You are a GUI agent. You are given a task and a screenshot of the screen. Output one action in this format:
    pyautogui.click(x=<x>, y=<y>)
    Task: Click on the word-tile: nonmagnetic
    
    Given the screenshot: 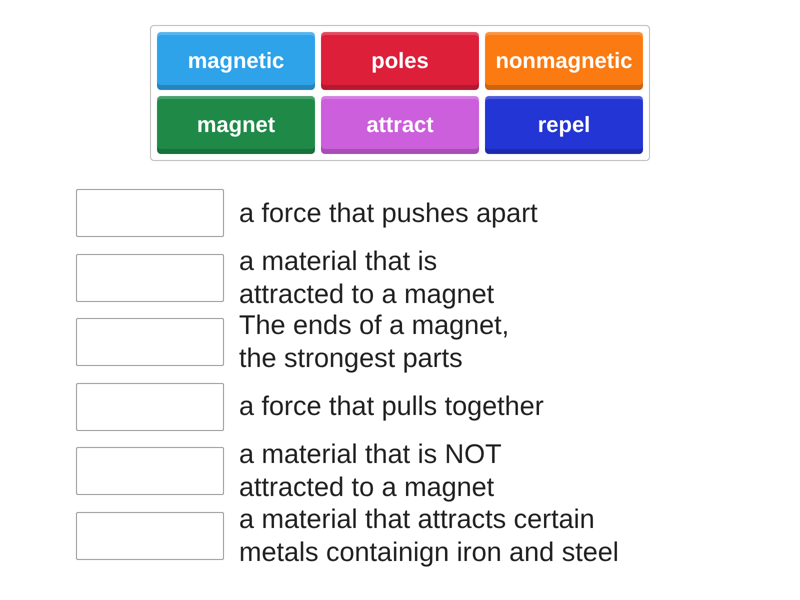 What is the action you would take?
    pyautogui.click(x=564, y=61)
    